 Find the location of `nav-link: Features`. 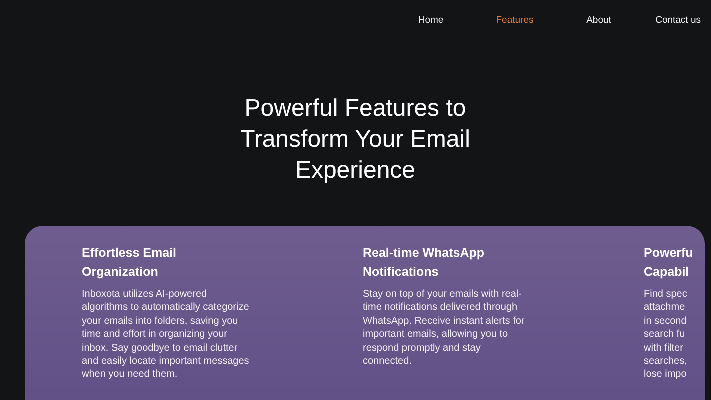

nav-link: Features is located at coordinates (515, 28).